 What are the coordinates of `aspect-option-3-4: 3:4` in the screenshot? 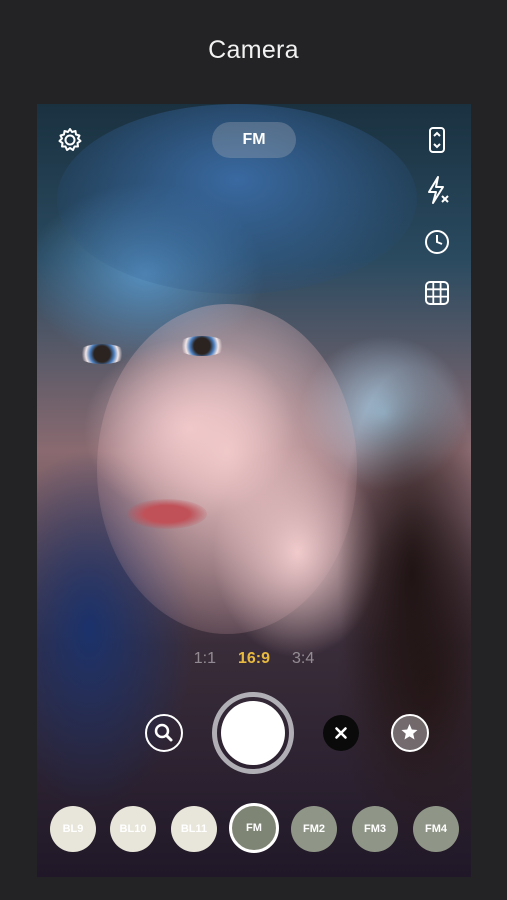 It's located at (303, 659).